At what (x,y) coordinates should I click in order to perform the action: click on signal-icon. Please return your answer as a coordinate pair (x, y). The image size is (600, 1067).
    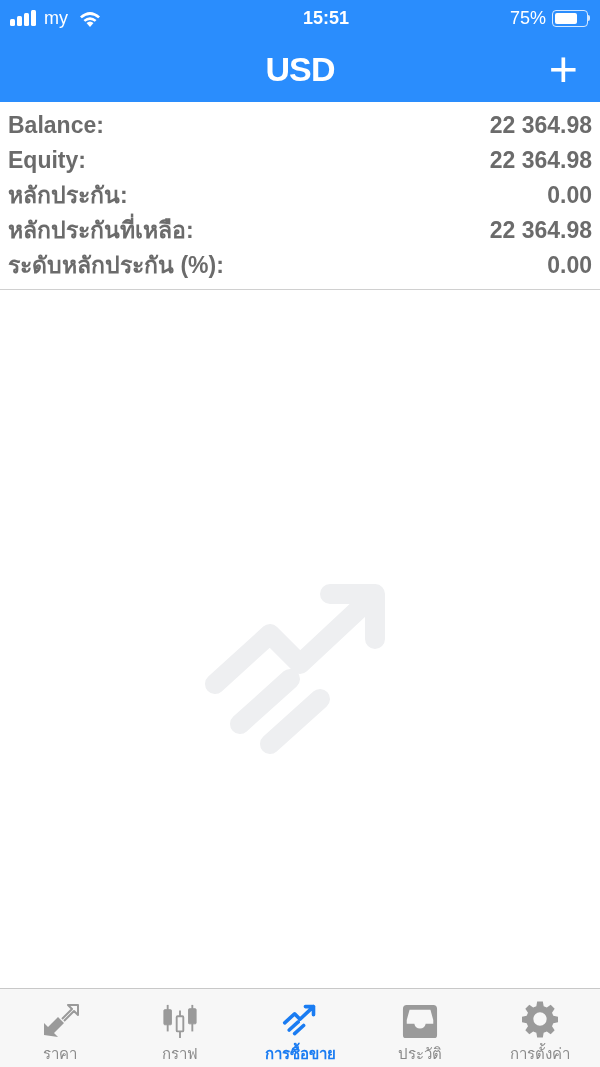
    Looking at the image, I should click on (24, 18).